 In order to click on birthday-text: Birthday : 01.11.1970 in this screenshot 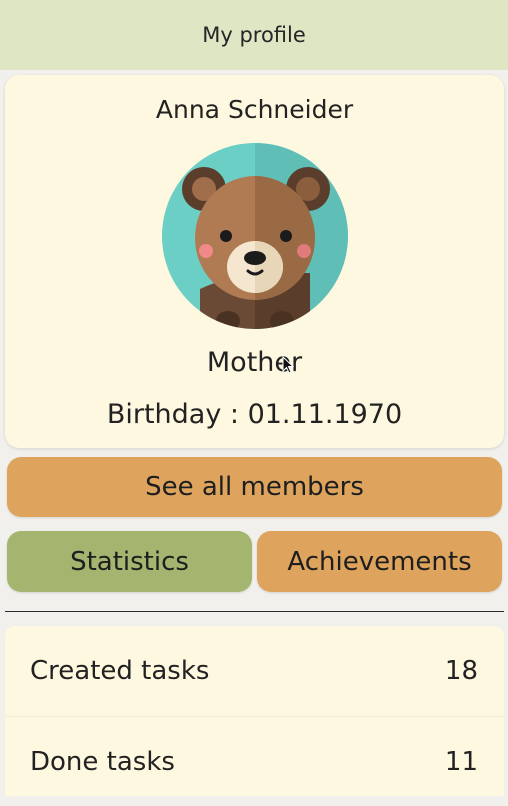, I will do `click(254, 414)`.